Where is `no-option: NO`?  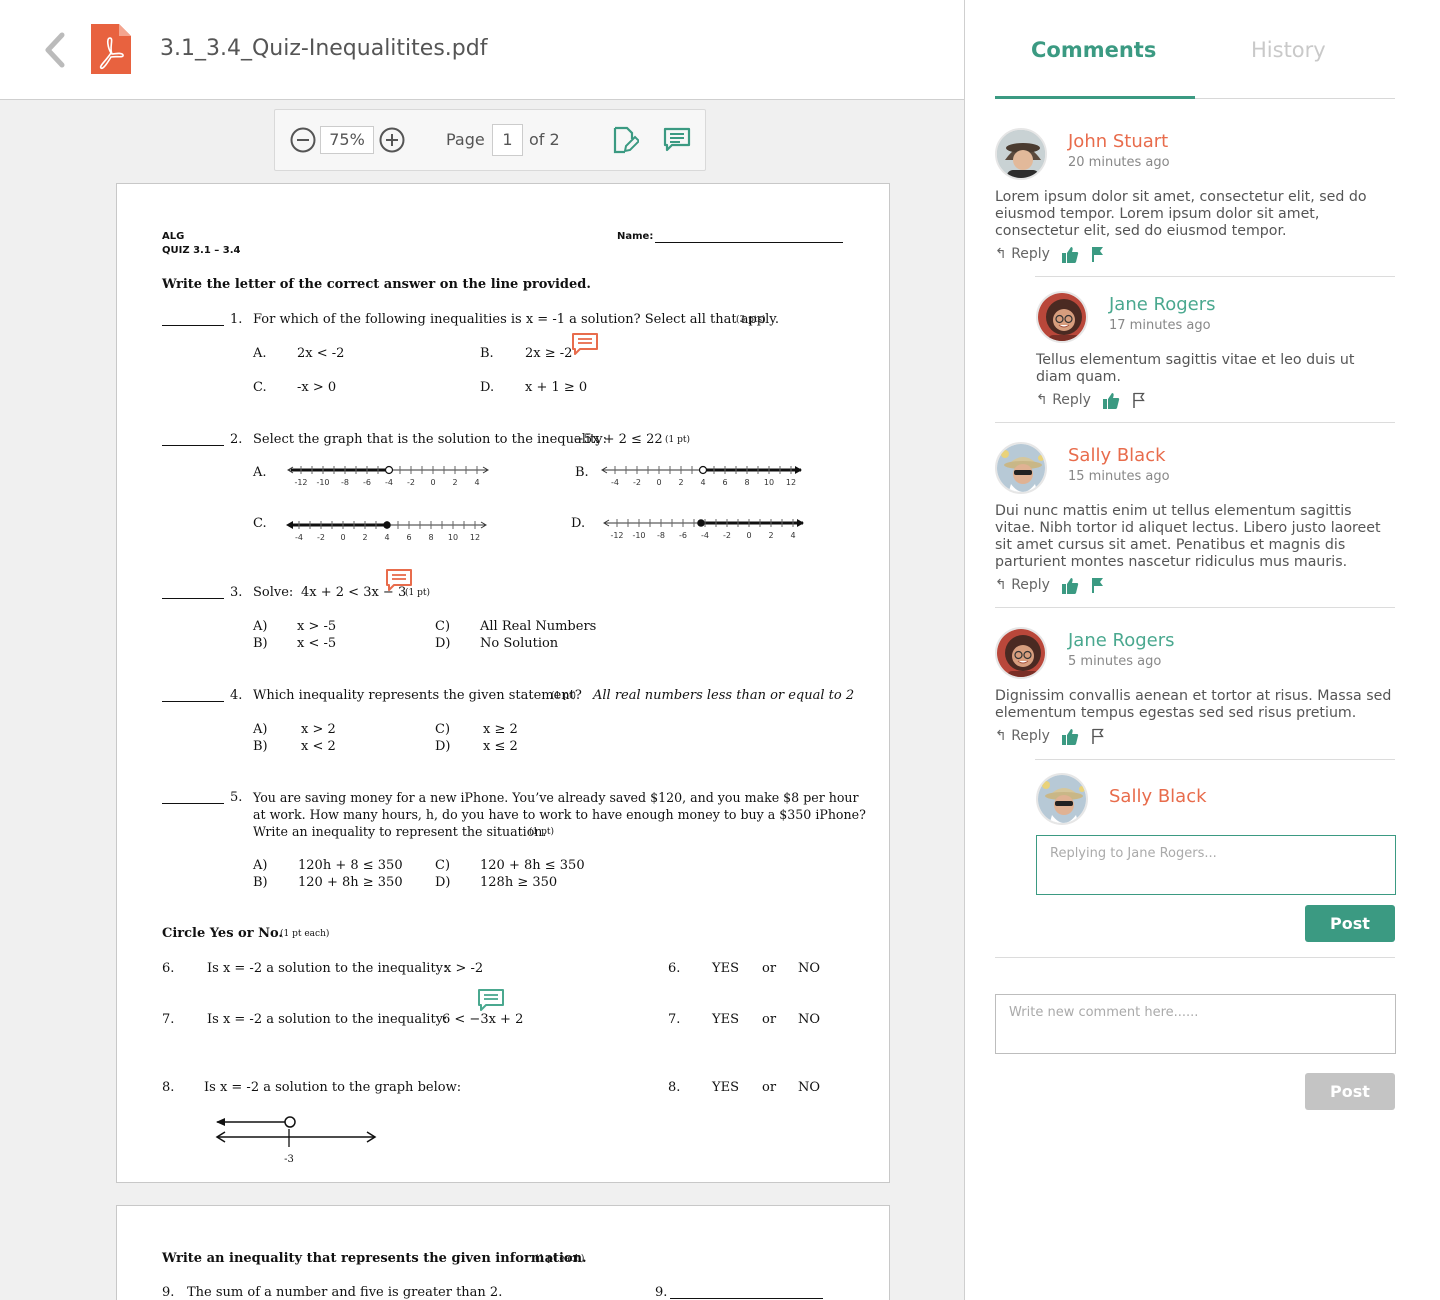
no-option: NO is located at coordinates (809, 968).